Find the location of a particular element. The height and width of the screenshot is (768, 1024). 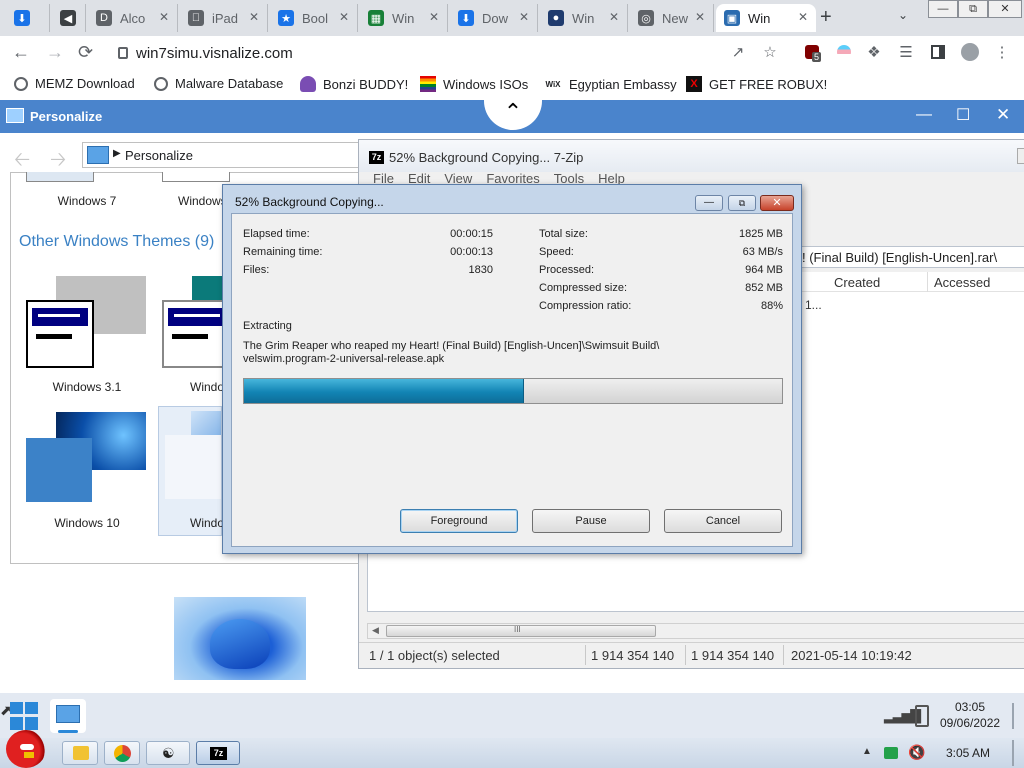

dialog-close-button: ✕ is located at coordinates (777, 203).